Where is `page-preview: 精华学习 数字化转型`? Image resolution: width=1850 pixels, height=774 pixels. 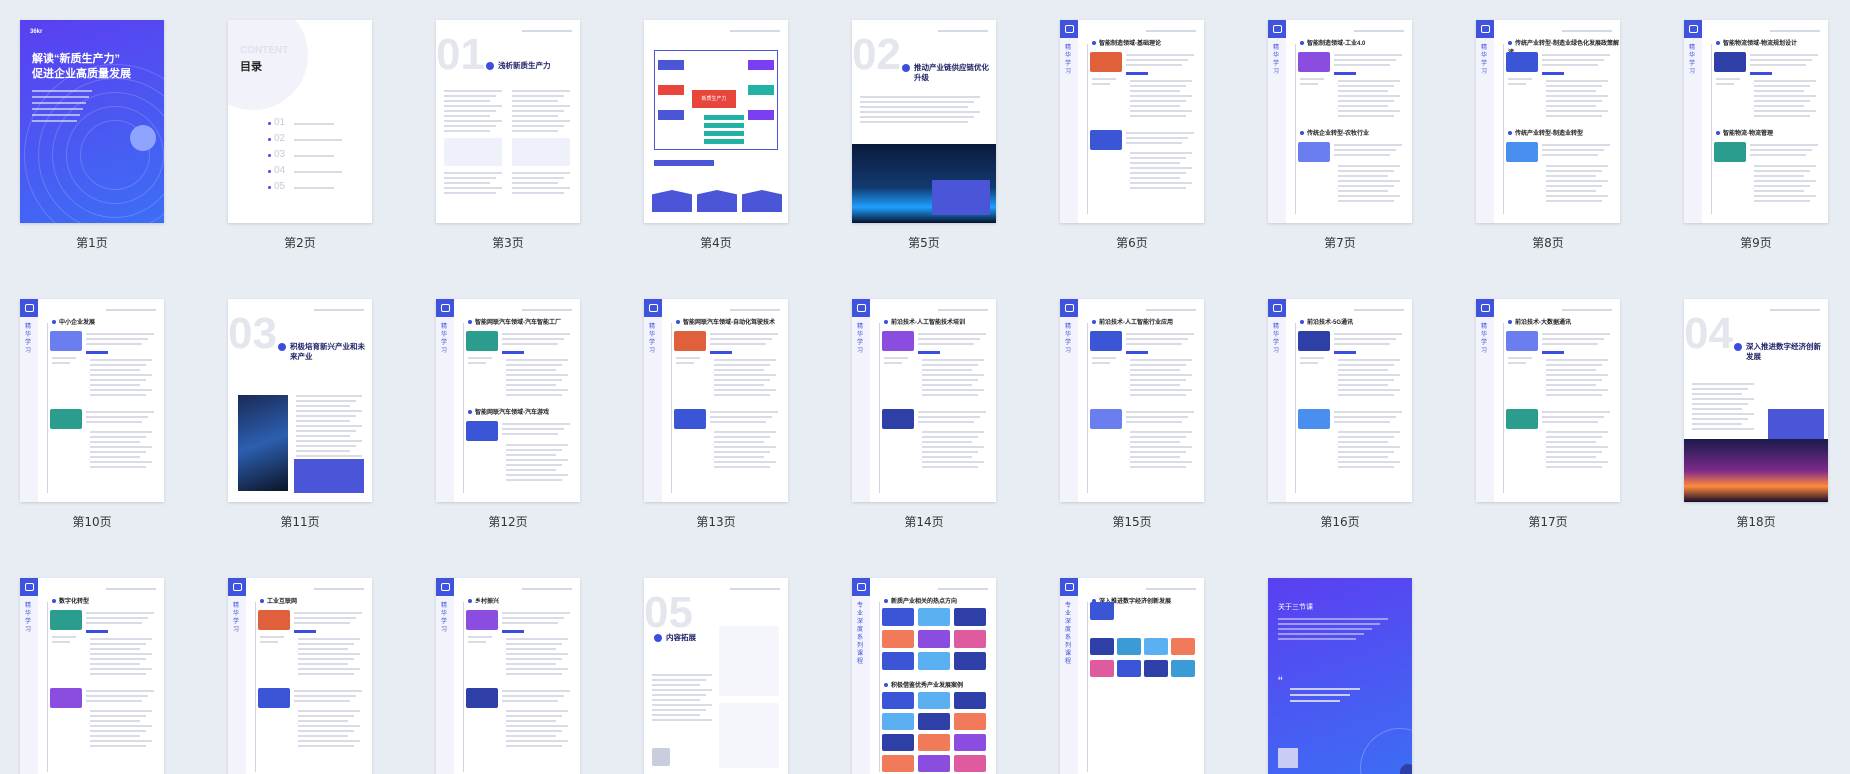
page-preview: 精华学习 数字化转型 is located at coordinates (92, 676).